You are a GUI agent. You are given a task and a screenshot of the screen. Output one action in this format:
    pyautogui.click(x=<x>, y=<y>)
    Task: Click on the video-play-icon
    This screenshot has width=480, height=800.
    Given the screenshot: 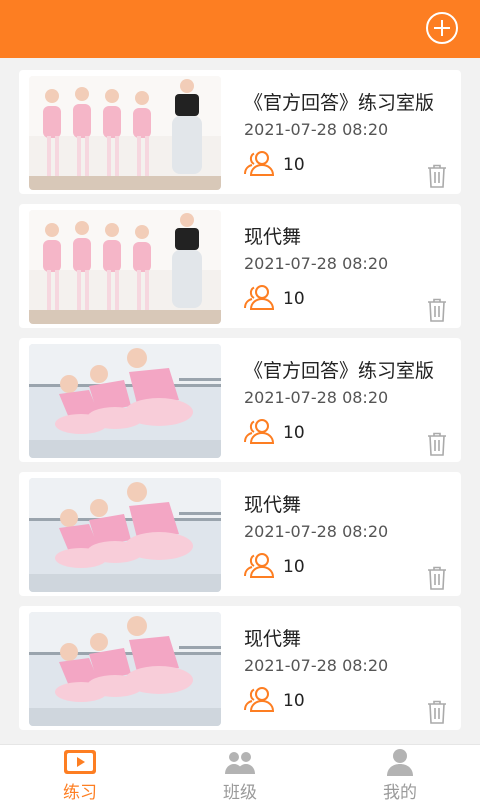 What is the action you would take?
    pyautogui.click(x=80, y=762)
    